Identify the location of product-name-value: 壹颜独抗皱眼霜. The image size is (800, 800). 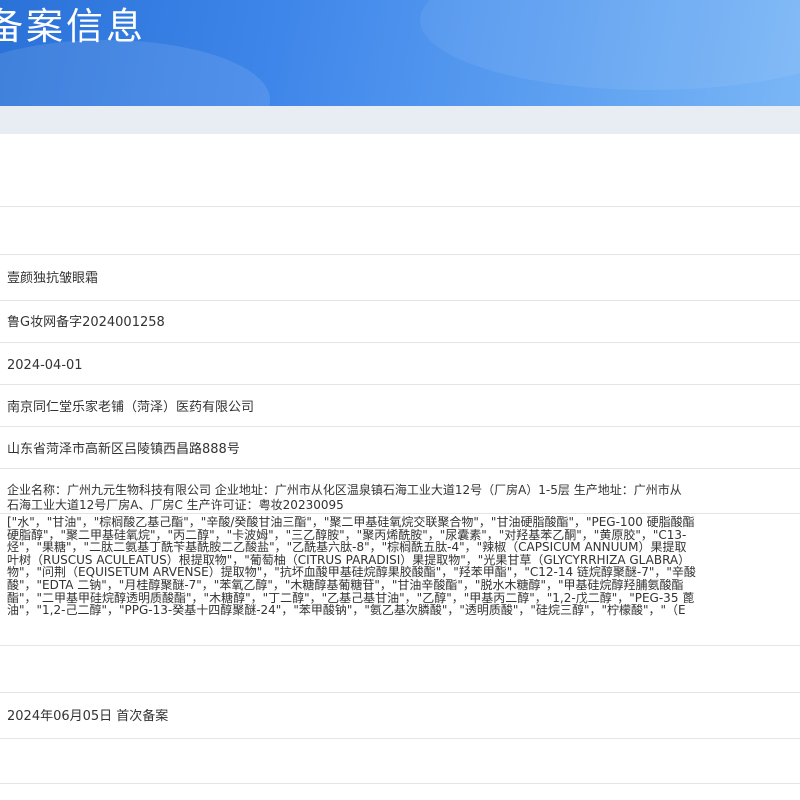
(53, 278).